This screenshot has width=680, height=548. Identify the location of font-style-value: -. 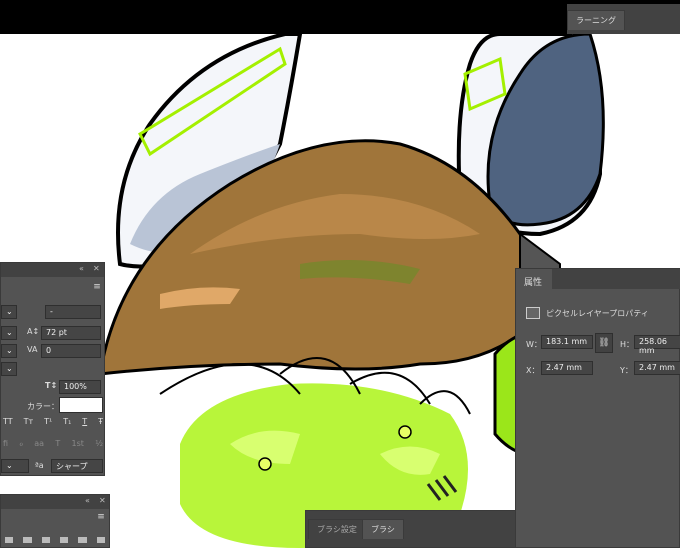
(51, 311).